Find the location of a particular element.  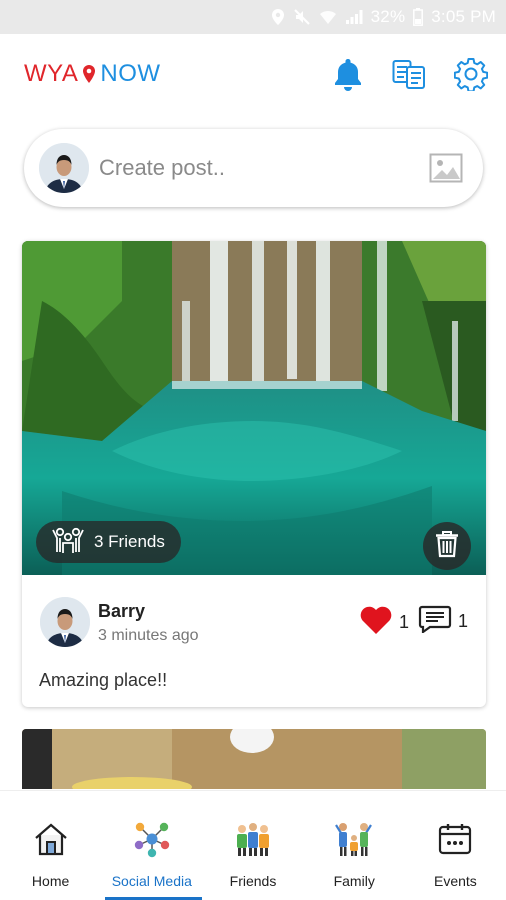

nav-label-home: Home is located at coordinates (50, 881).